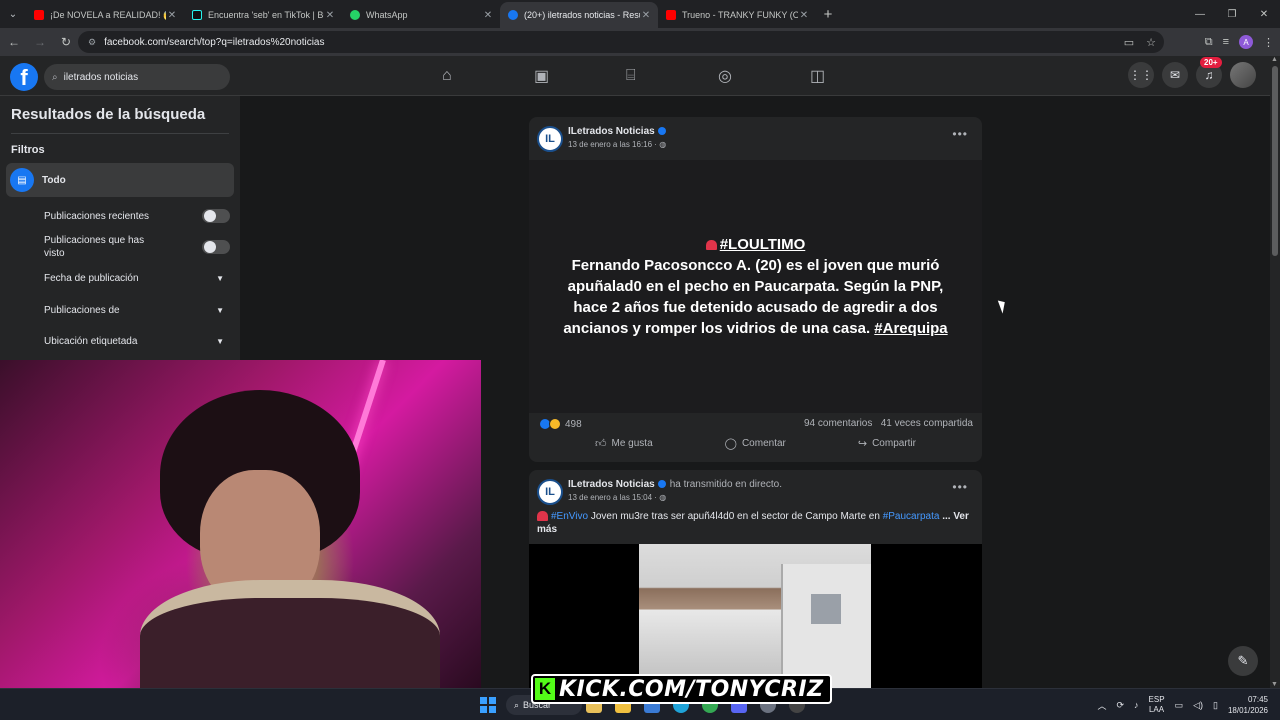  What do you see at coordinates (1275, 372) in the screenshot?
I see `page-scrollbar: ▲ ▼` at bounding box center [1275, 372].